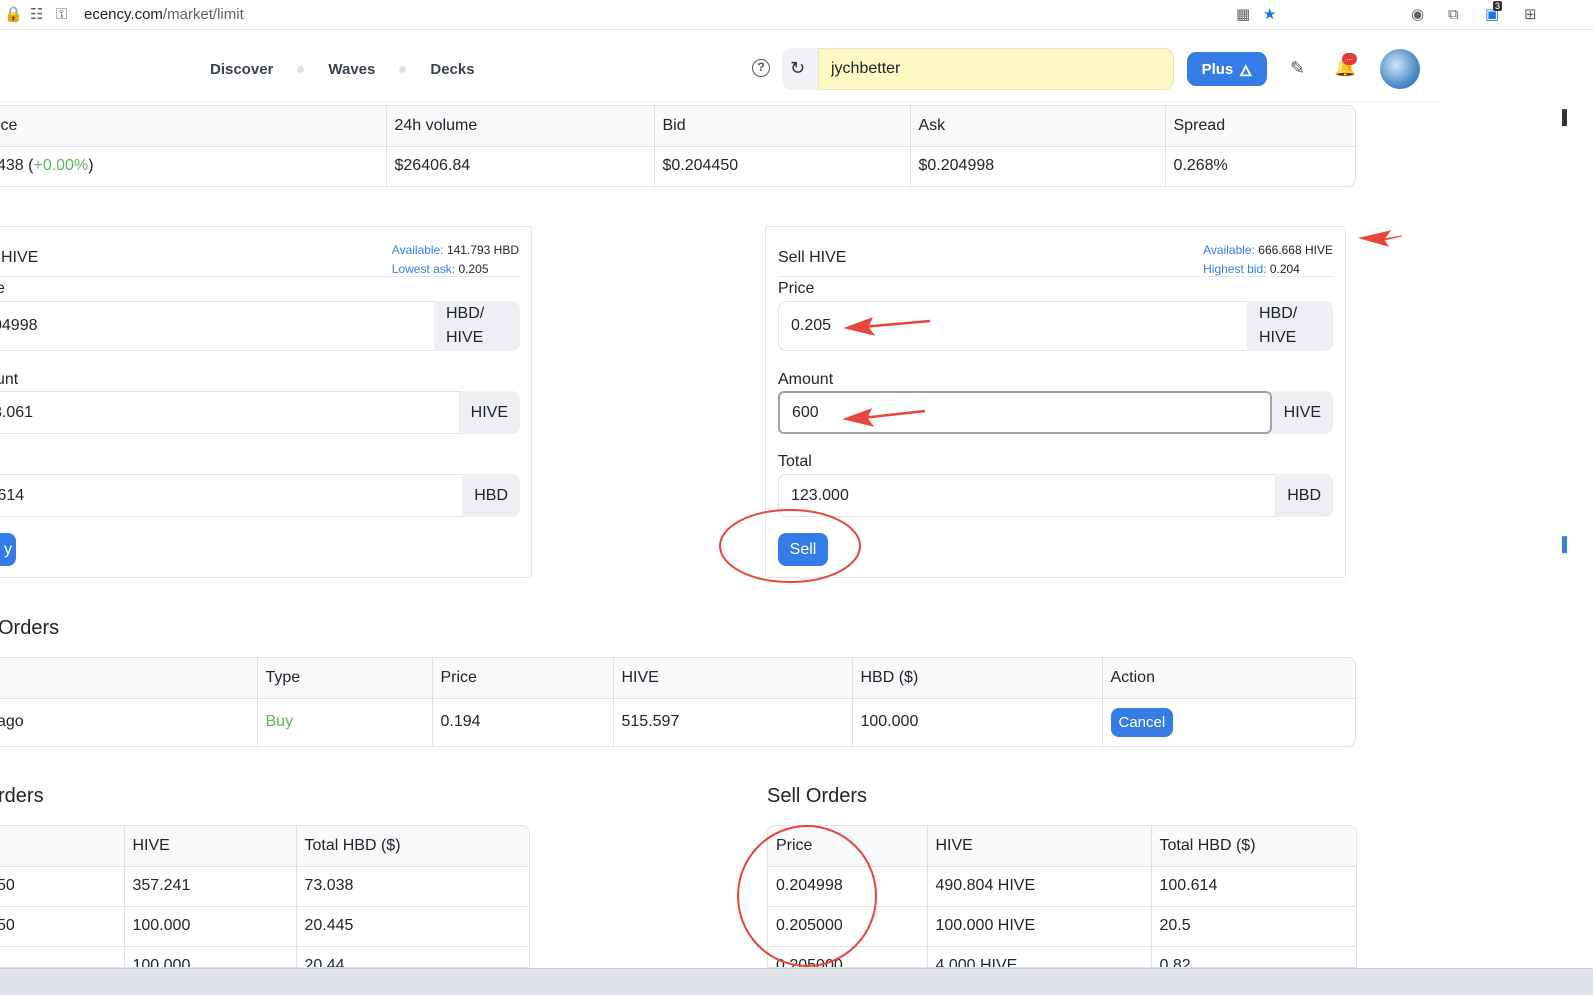  What do you see at coordinates (193, 166) in the screenshot?
I see `stats-price: 438 (+0.00%)` at bounding box center [193, 166].